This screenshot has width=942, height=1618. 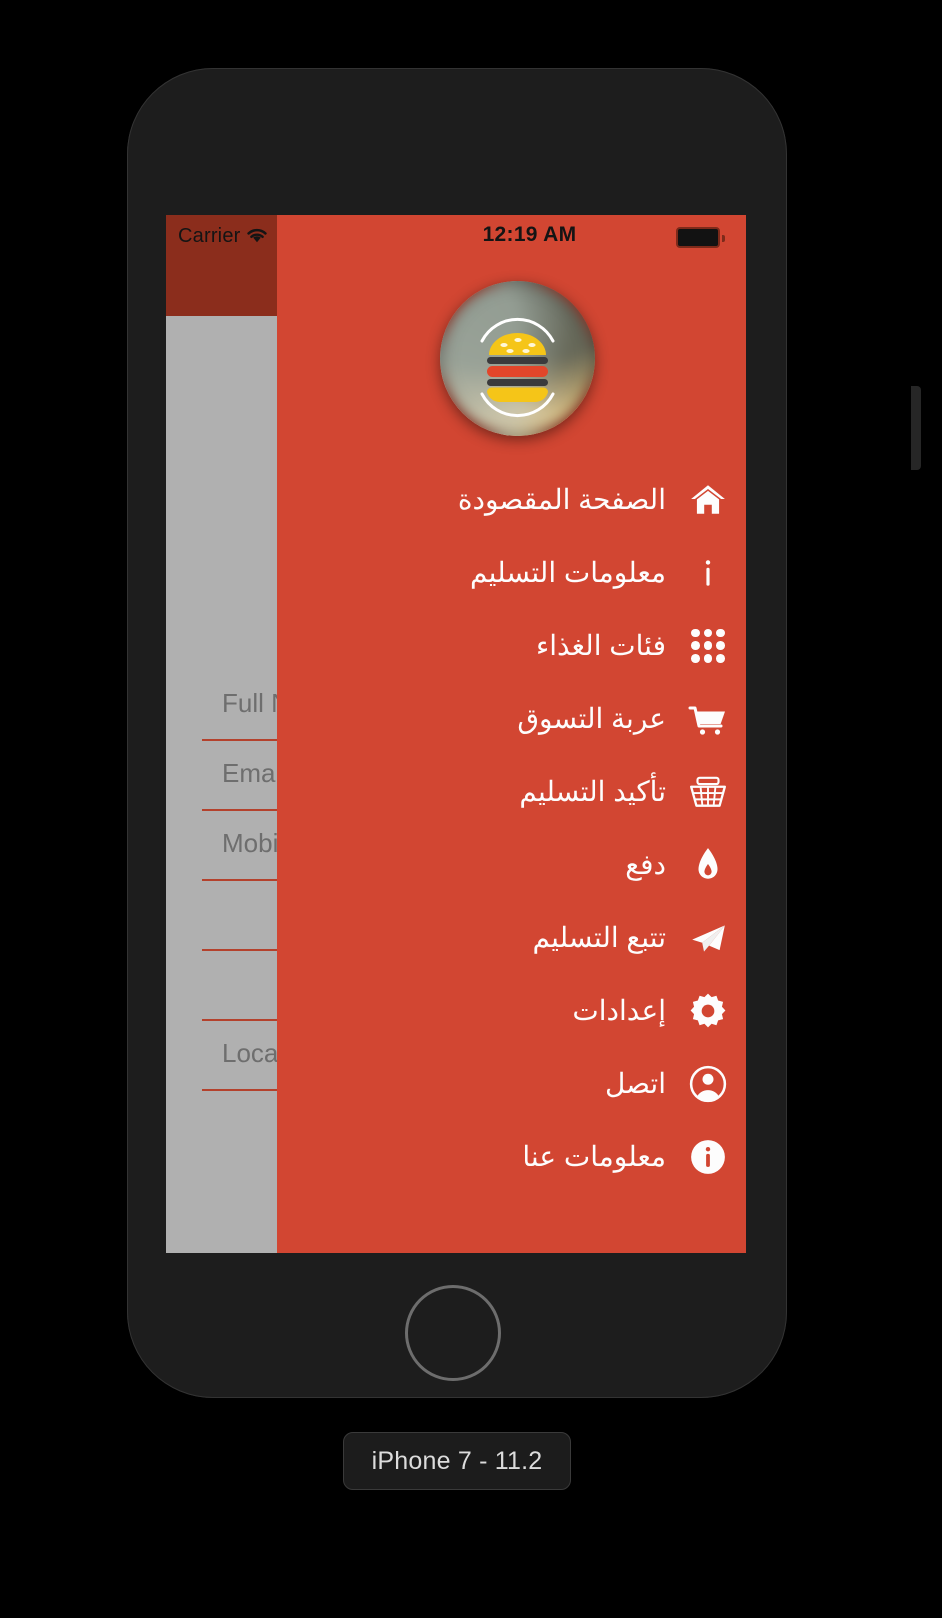 I want to click on menu-item-about-us: معلومات عنا, so click(x=511, y=1156).